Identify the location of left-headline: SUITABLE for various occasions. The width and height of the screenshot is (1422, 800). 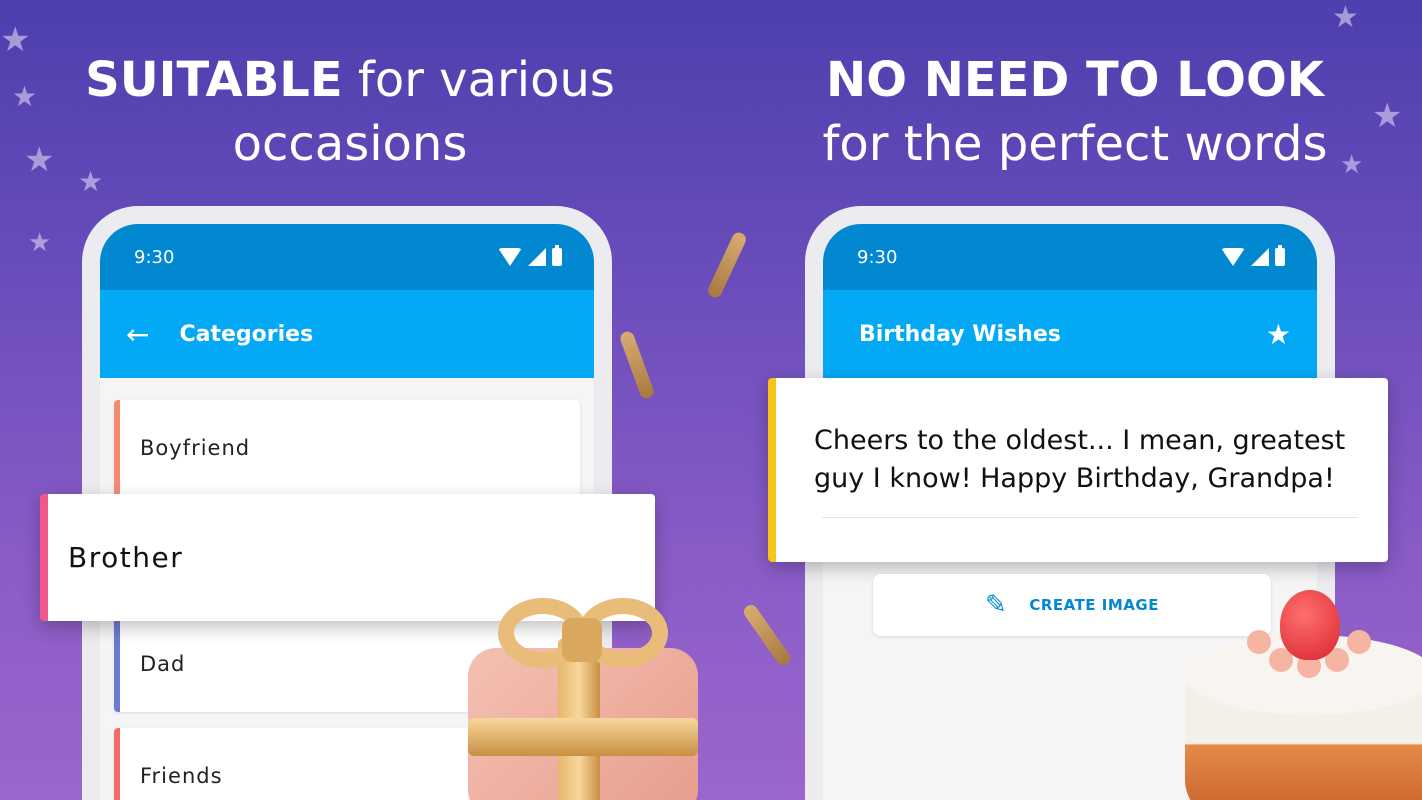
(350, 112).